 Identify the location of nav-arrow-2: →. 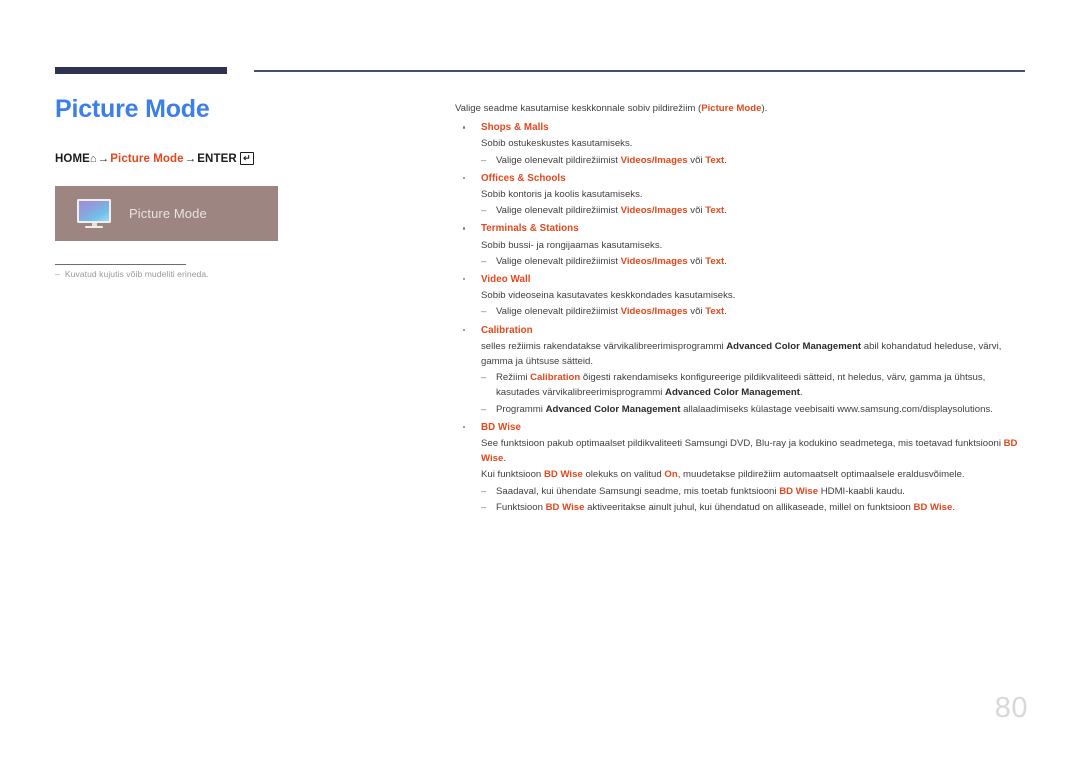
(190, 158).